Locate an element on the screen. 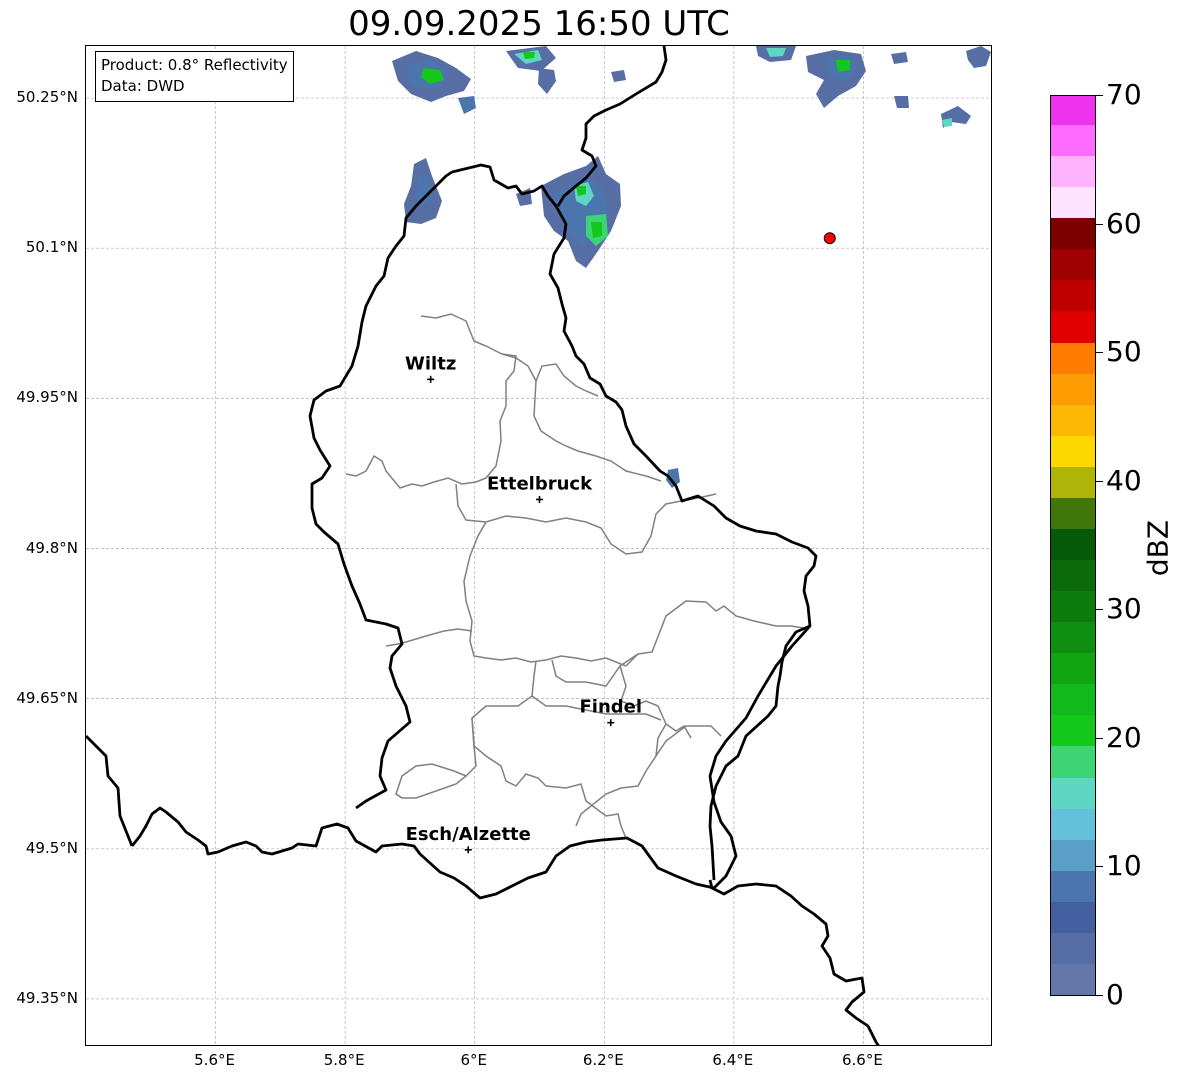  colorbar-tick-label: 10 is located at coordinates (1124, 866).